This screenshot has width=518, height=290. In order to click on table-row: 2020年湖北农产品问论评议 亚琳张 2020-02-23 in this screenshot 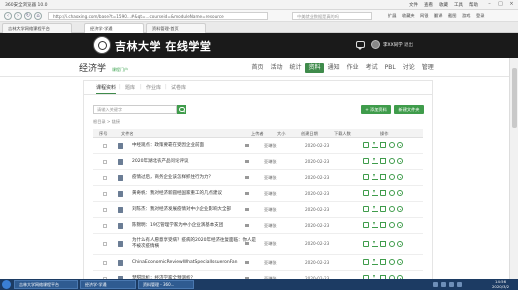, I will do `click(258, 162)`.